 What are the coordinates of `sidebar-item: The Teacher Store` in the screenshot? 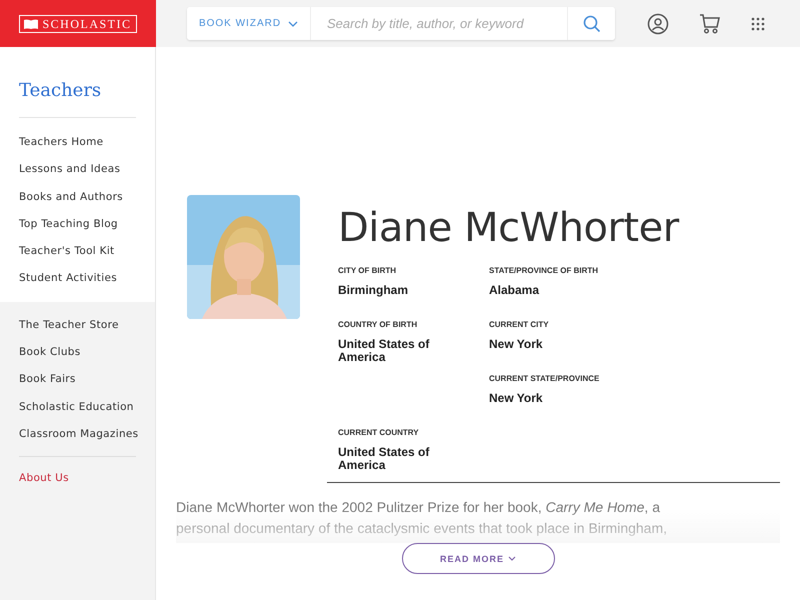 It's located at (69, 326).